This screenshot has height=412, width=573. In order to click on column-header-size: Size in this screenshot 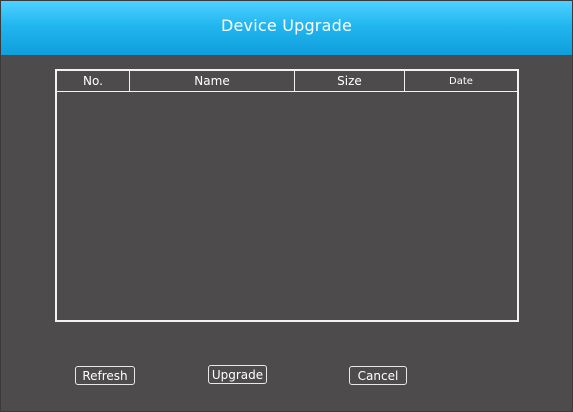, I will do `click(350, 81)`.